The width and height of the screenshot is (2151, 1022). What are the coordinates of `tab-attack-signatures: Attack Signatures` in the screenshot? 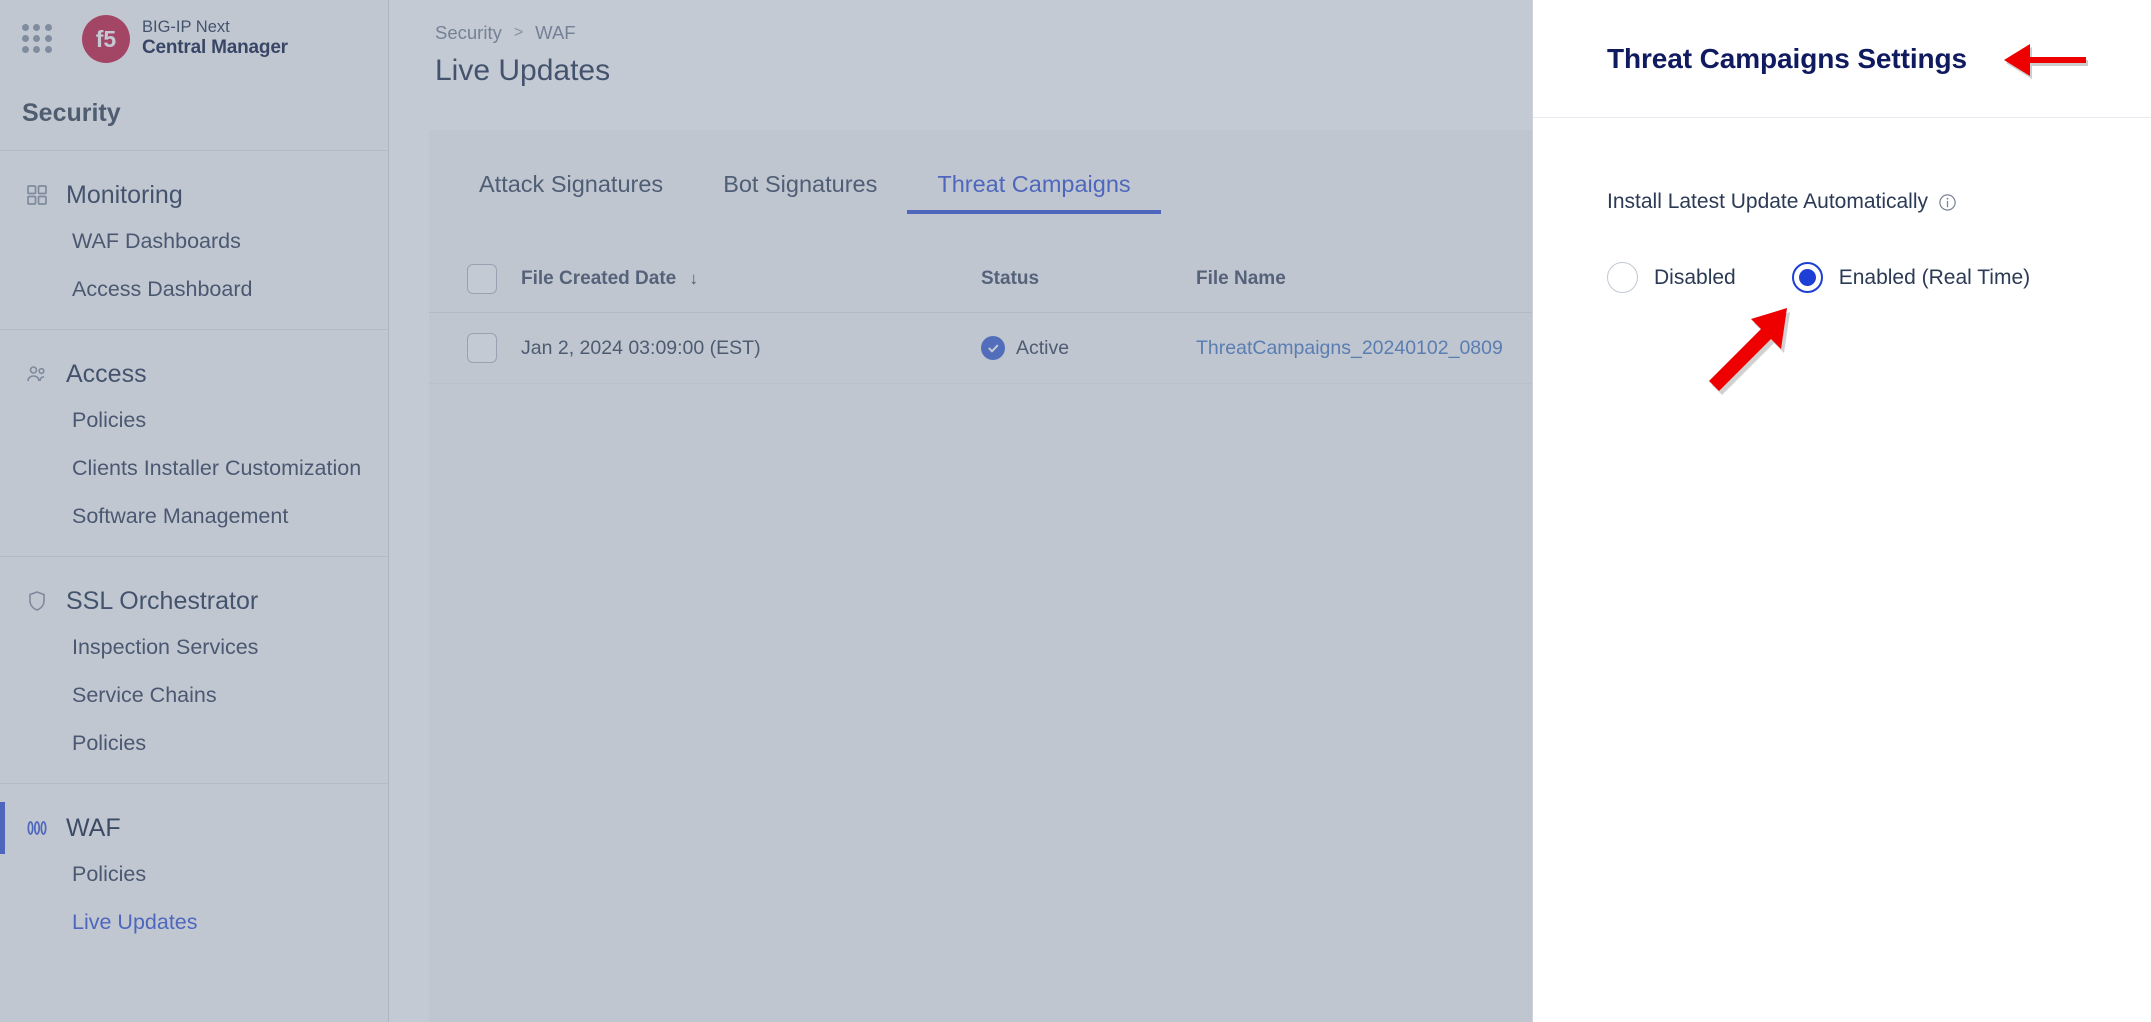 It's located at (571, 192).